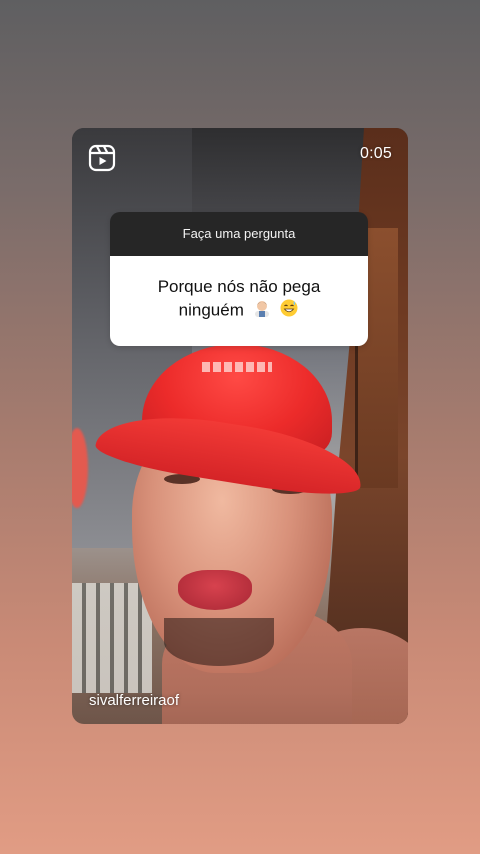 The image size is (480, 854). I want to click on reels-icon, so click(102, 158).